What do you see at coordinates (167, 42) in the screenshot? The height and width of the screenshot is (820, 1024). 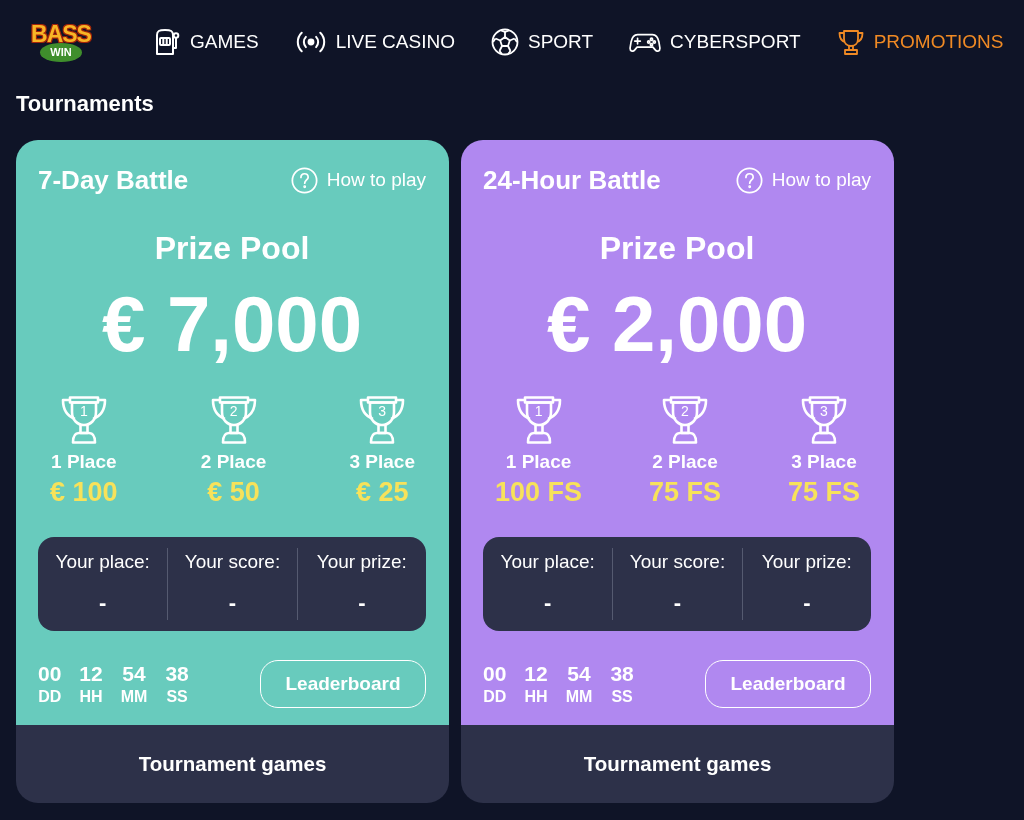 I see `slot-machine-icon` at bounding box center [167, 42].